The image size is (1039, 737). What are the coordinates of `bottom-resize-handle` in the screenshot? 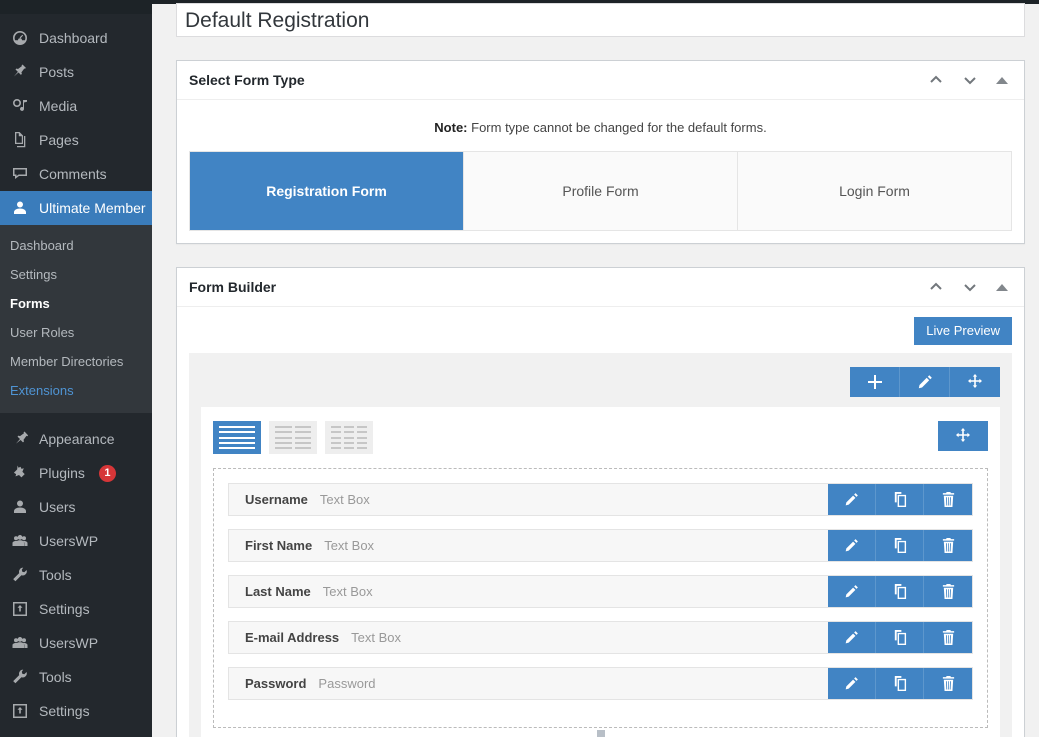 It's located at (600, 733).